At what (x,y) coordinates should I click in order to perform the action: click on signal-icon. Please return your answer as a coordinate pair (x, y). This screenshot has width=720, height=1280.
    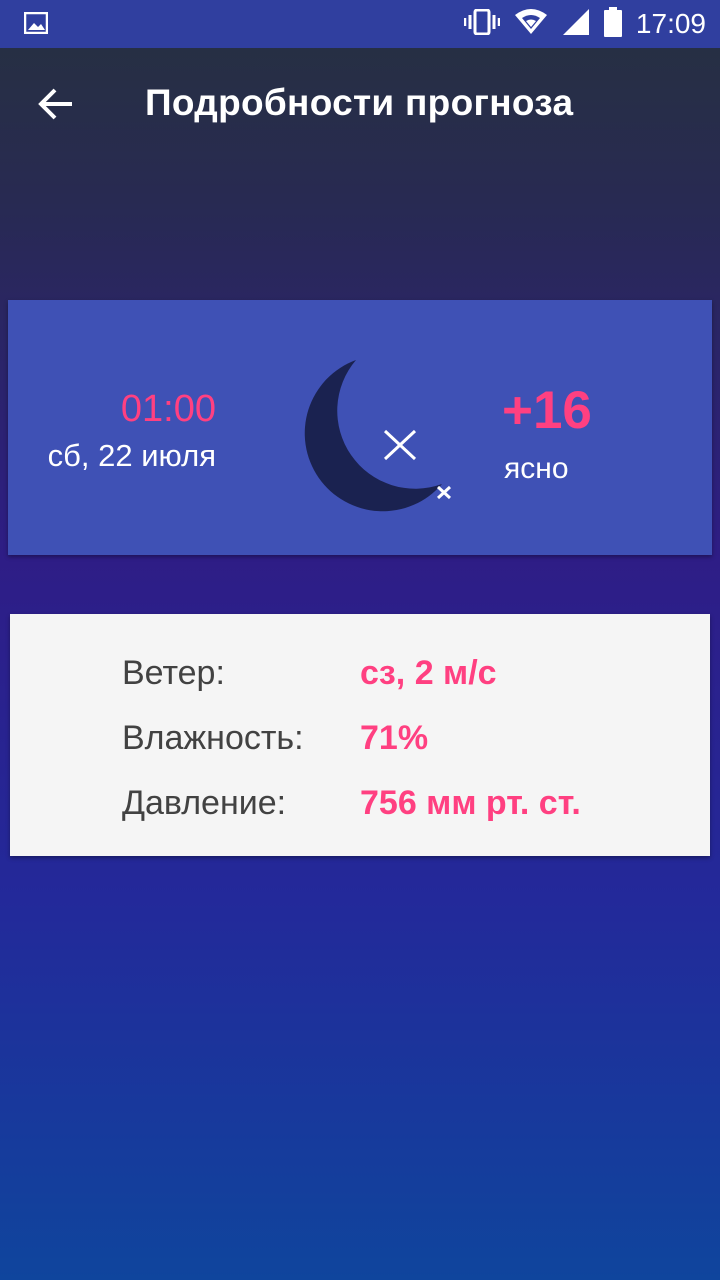
    Looking at the image, I should click on (576, 24).